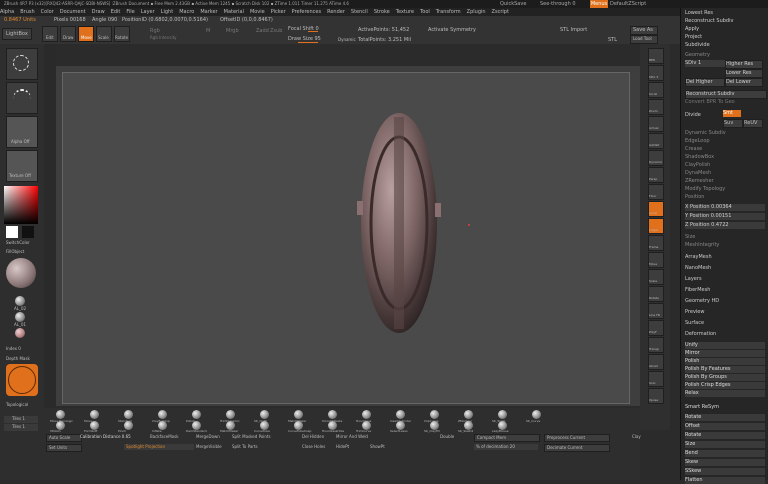  What do you see at coordinates (332, 414) in the screenshot?
I see `brush-smoothpeaks-icon` at bounding box center [332, 414].